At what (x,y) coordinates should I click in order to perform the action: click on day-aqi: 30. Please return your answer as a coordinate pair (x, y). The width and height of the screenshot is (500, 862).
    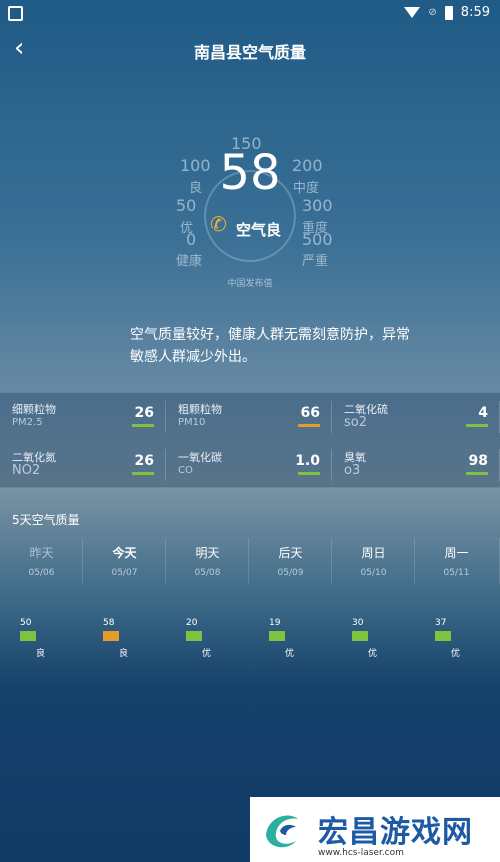
    Looking at the image, I should click on (358, 623).